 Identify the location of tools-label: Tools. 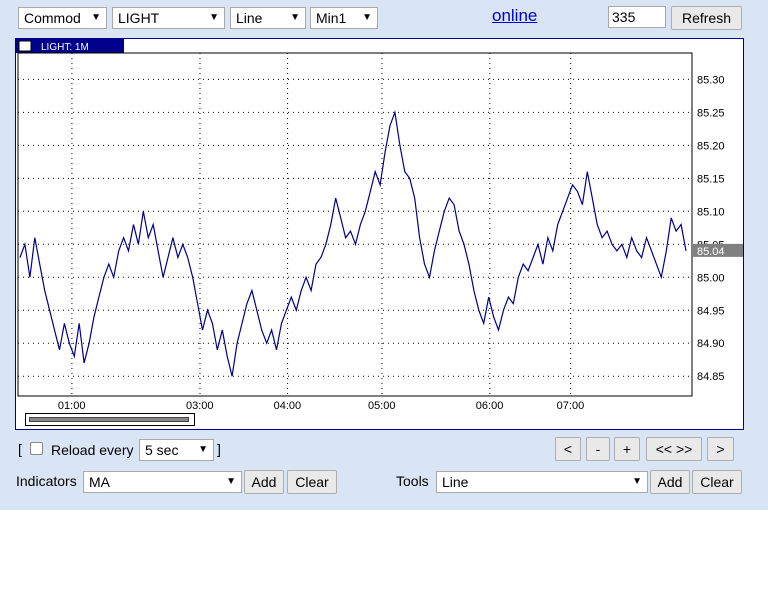
(412, 481).